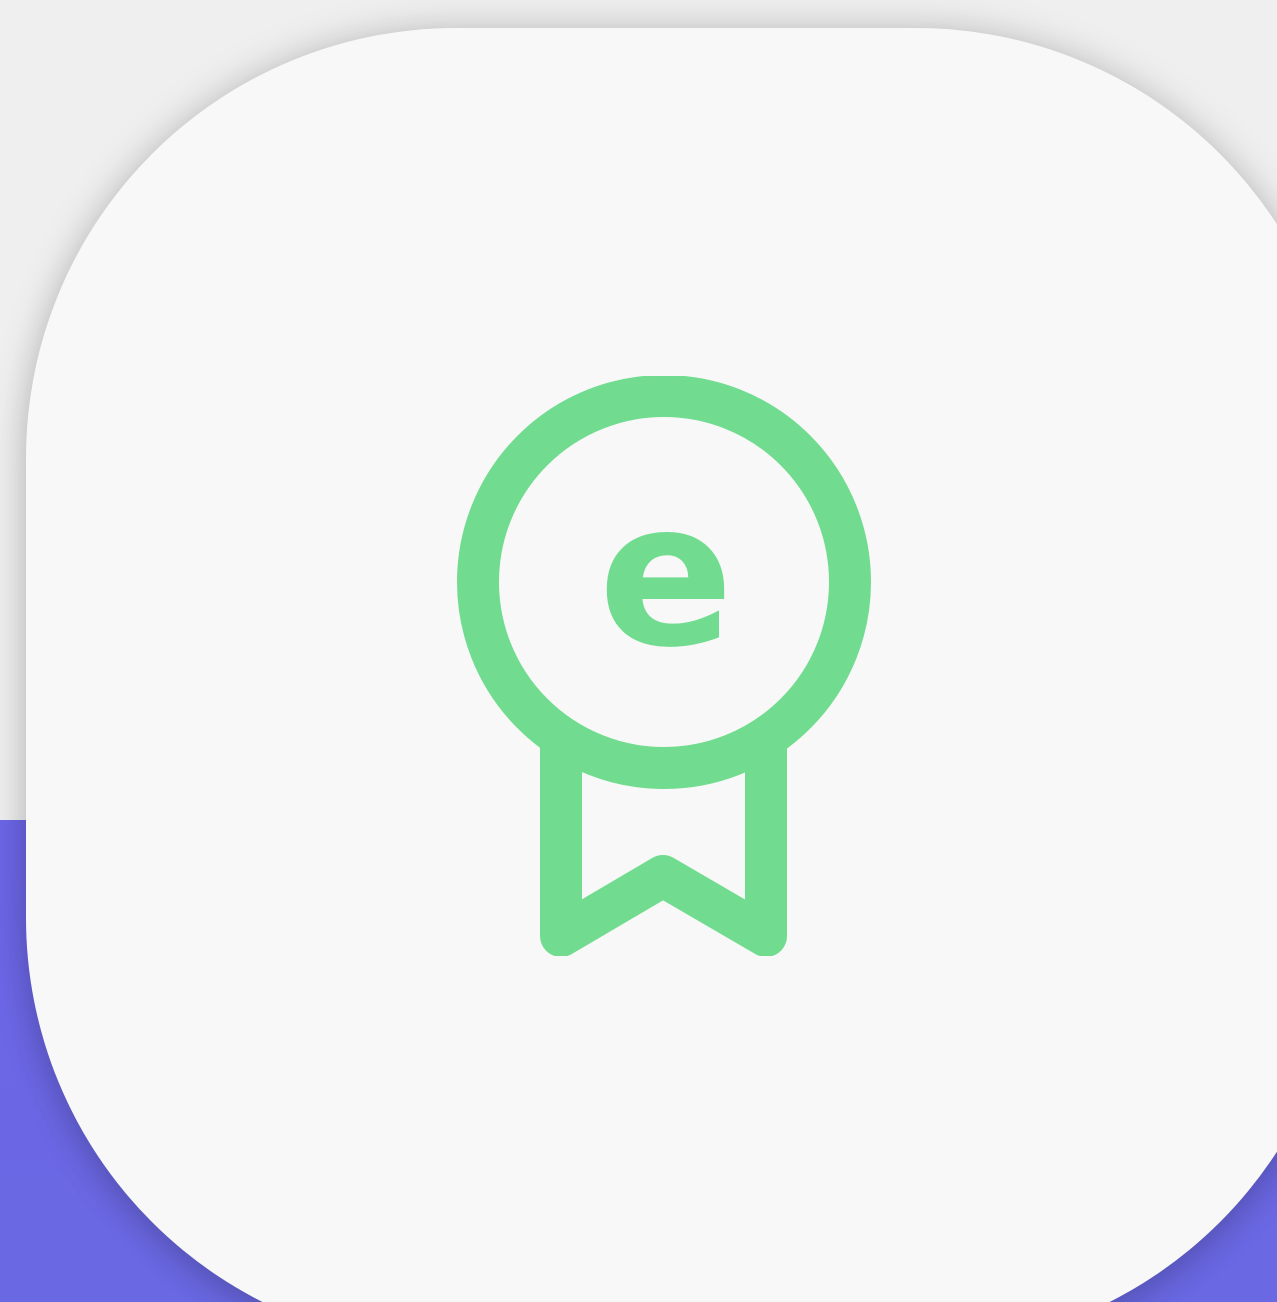 The image size is (1277, 1302). Describe the element at coordinates (666, 575) in the screenshot. I see `badge-letter: e` at that location.